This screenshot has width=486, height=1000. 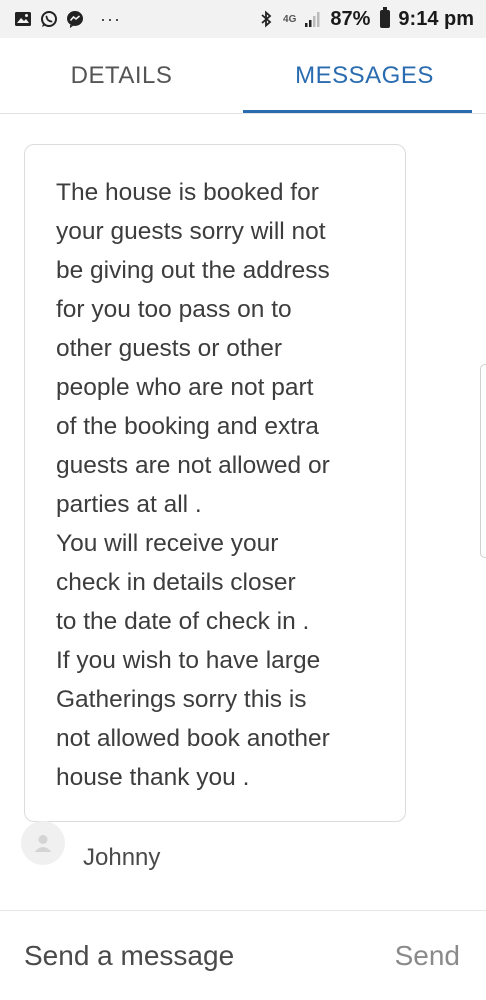 What do you see at coordinates (49, 19) in the screenshot?
I see `whatsapp-icon` at bounding box center [49, 19].